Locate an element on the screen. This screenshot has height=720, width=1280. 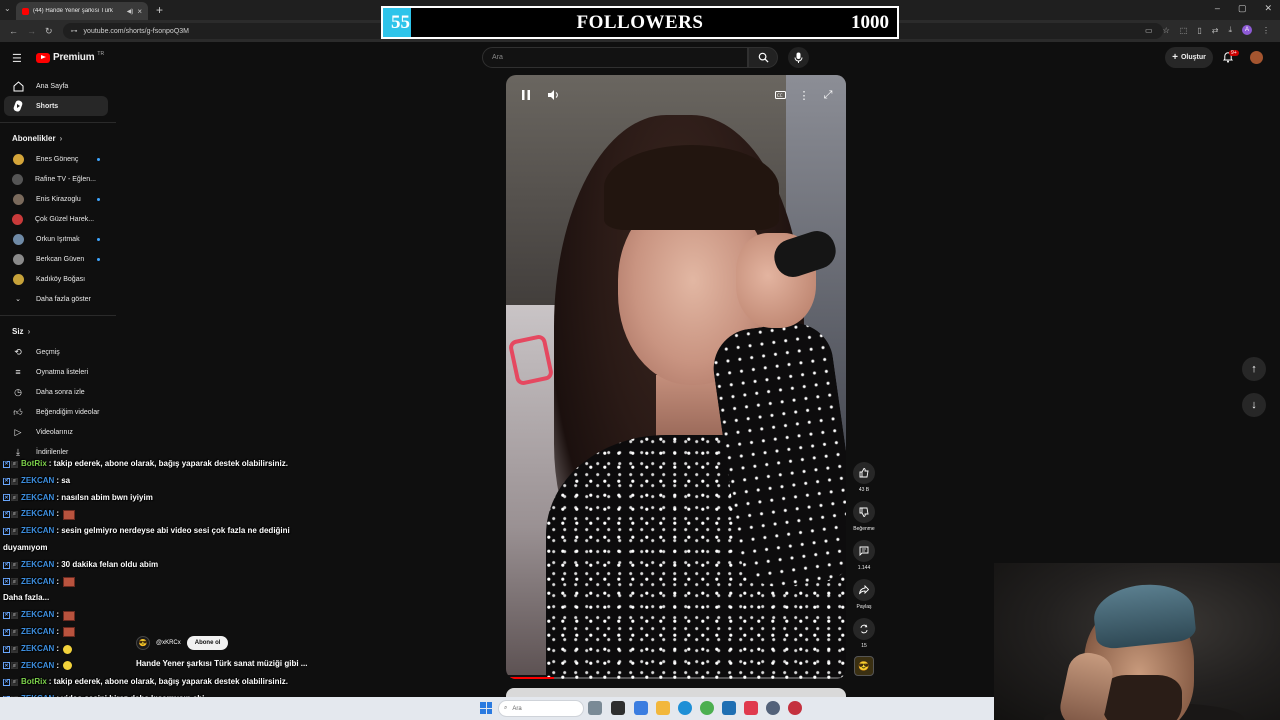
next-short-button: ↓ is located at coordinates (1254, 405).